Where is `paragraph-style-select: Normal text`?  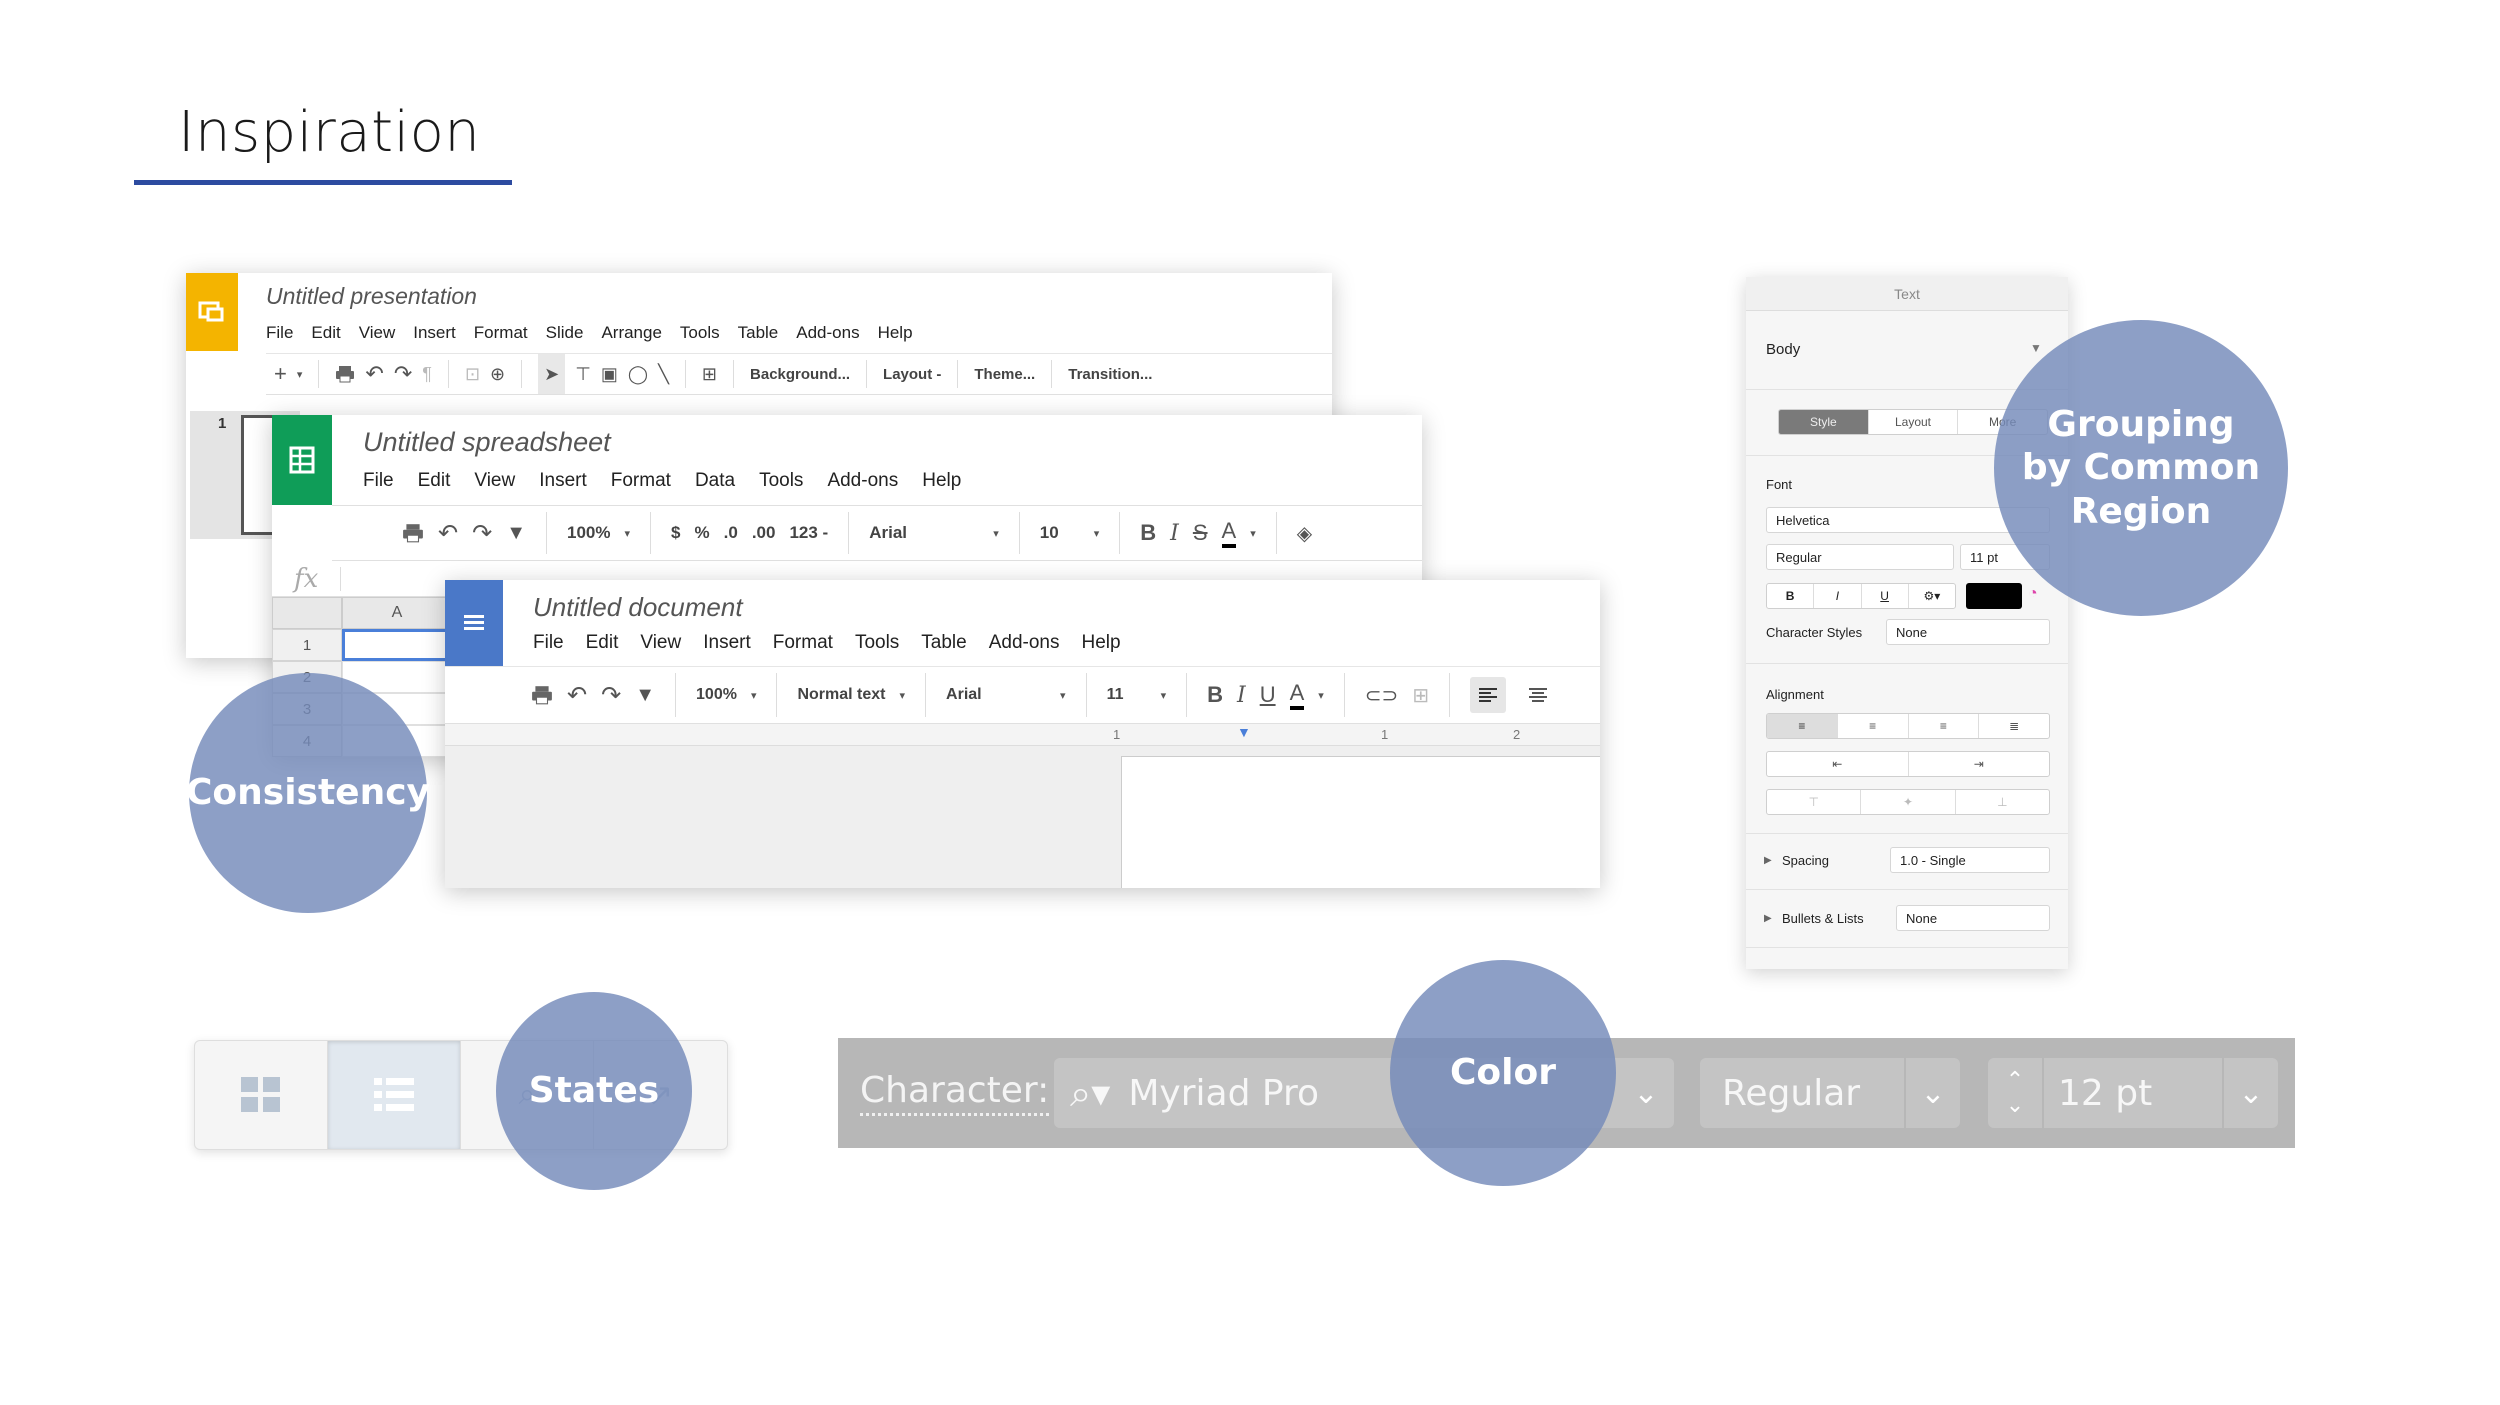
paragraph-style-select: Normal text is located at coordinates (841, 695).